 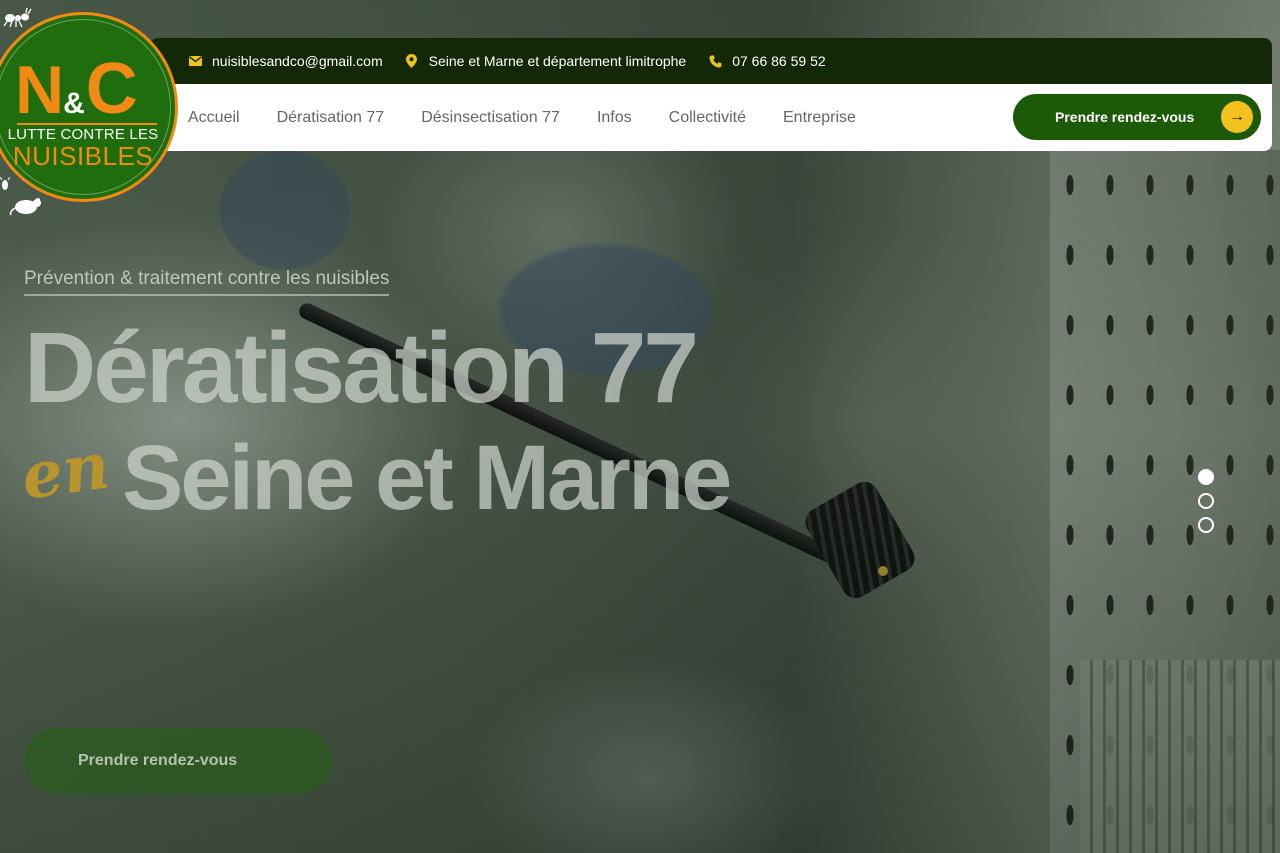 What do you see at coordinates (111, 89) in the screenshot?
I see `logo-letter-c: C` at bounding box center [111, 89].